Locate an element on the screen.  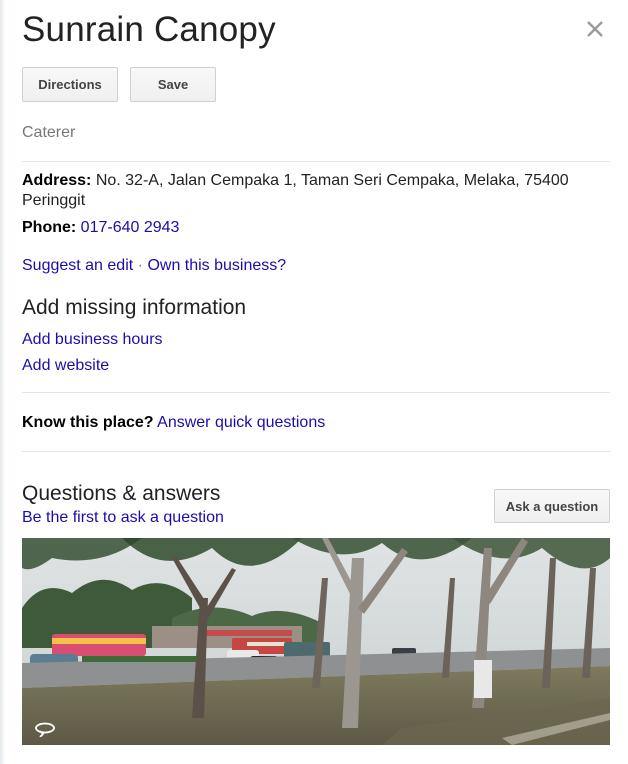
first-question-link: Be the first to ask a question is located at coordinates (123, 517).